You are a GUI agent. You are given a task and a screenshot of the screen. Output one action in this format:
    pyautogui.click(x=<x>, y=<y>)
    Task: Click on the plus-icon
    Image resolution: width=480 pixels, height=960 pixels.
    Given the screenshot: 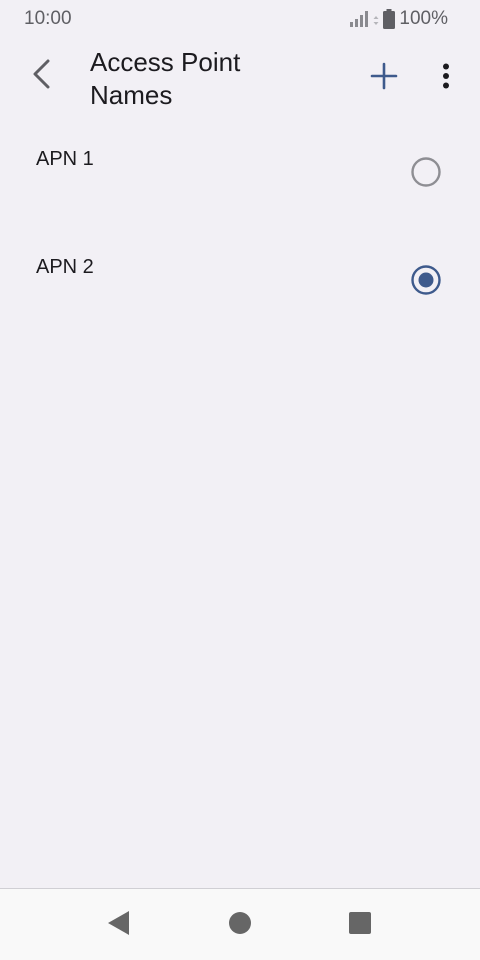 What is the action you would take?
    pyautogui.click(x=384, y=78)
    